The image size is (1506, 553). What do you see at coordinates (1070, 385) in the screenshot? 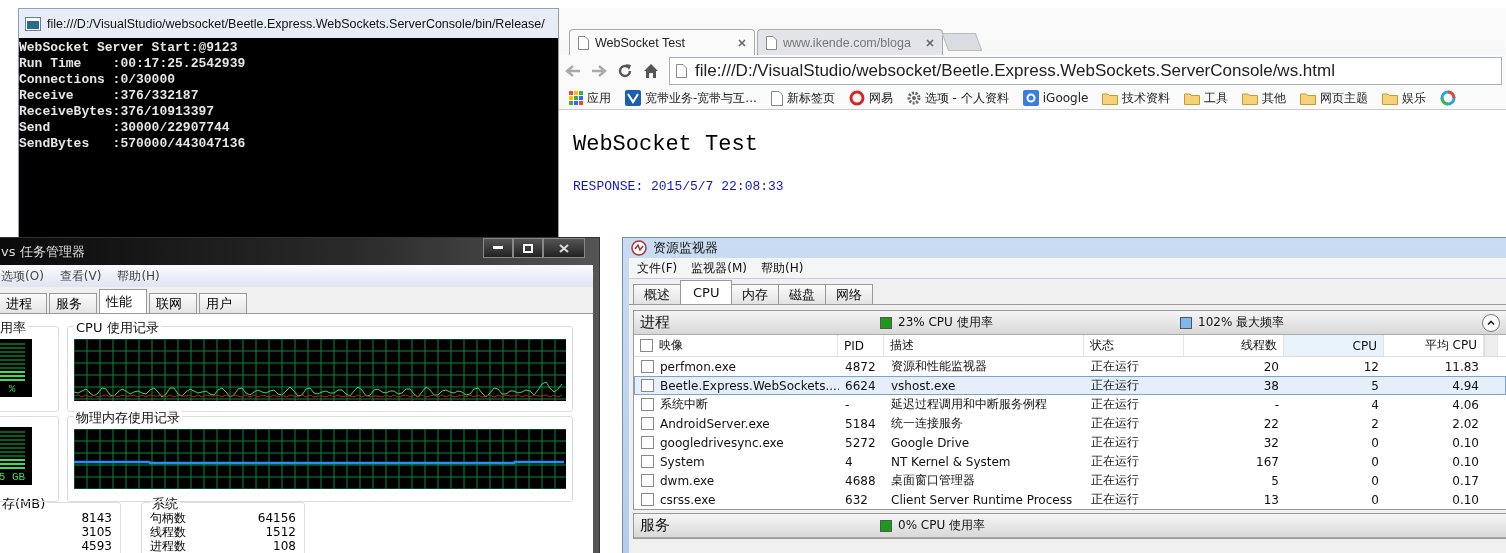
I see `process-row: Beetle.Express.WebSockets.... 6624 vshost.exe 正在运行 38 5 4.94` at bounding box center [1070, 385].